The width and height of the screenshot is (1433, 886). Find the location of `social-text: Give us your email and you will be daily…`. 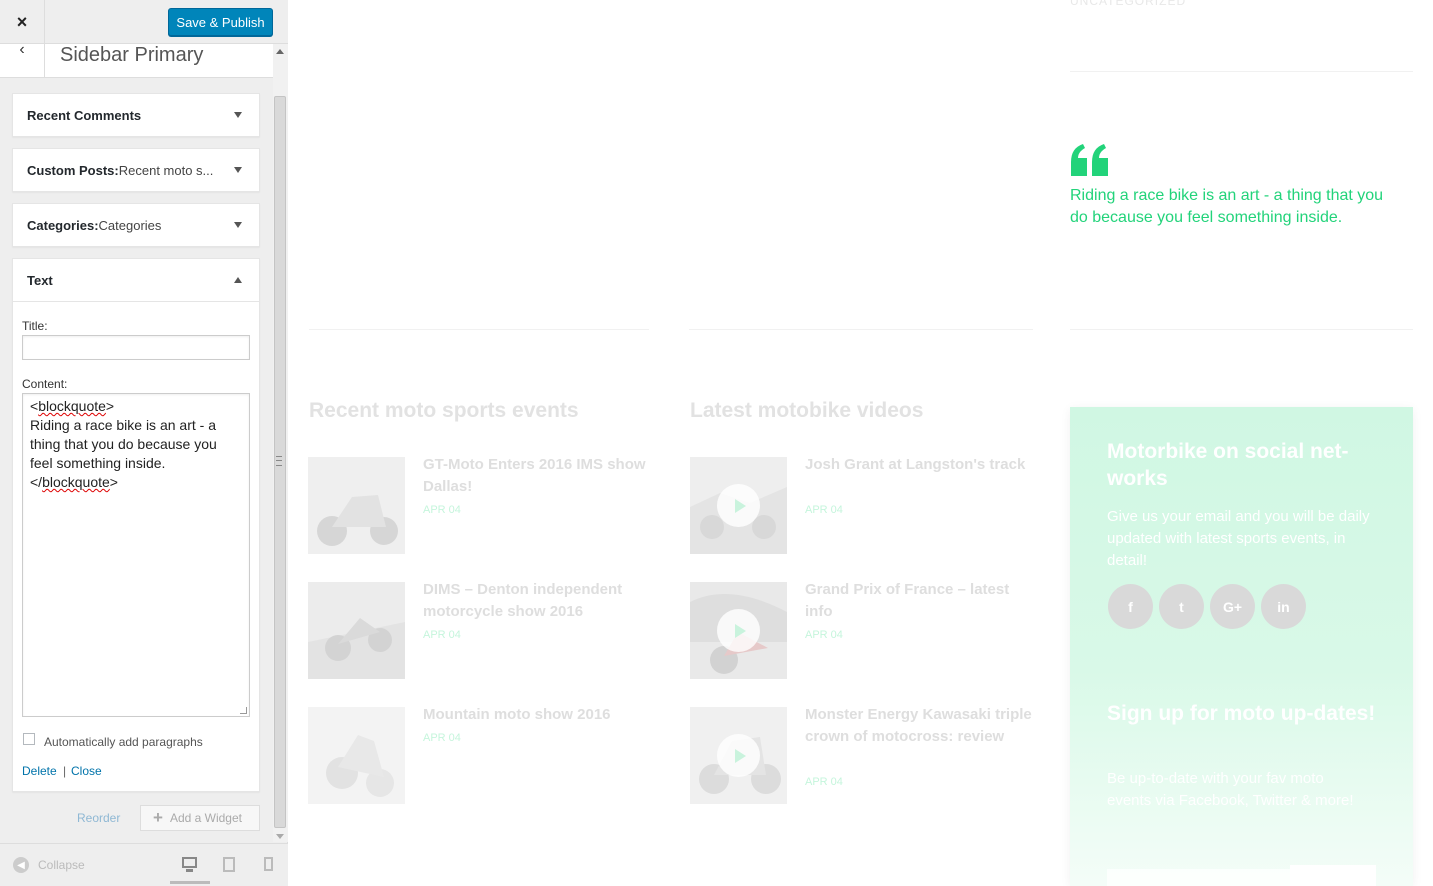

social-text: Give us your email and you will be daily… is located at coordinates (1238, 538).